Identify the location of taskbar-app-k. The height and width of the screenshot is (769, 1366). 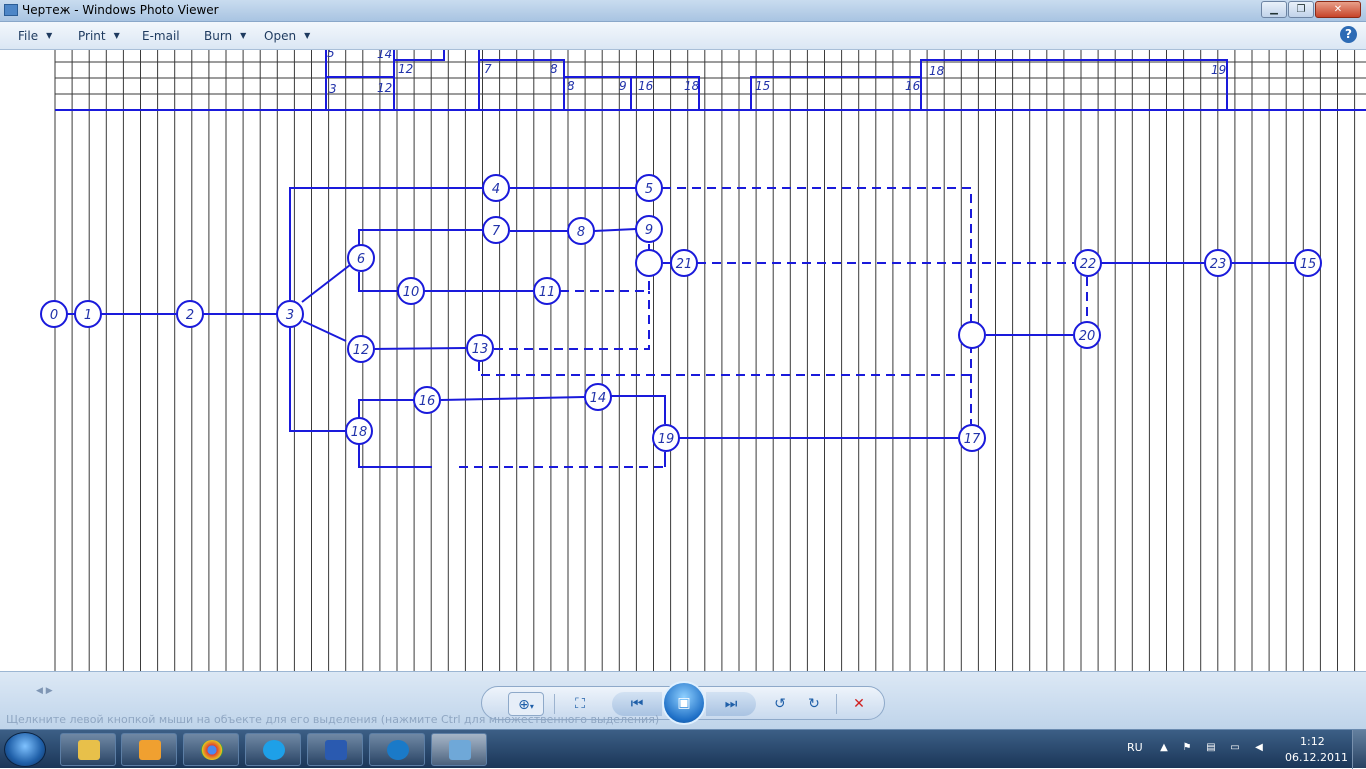
(397, 749).